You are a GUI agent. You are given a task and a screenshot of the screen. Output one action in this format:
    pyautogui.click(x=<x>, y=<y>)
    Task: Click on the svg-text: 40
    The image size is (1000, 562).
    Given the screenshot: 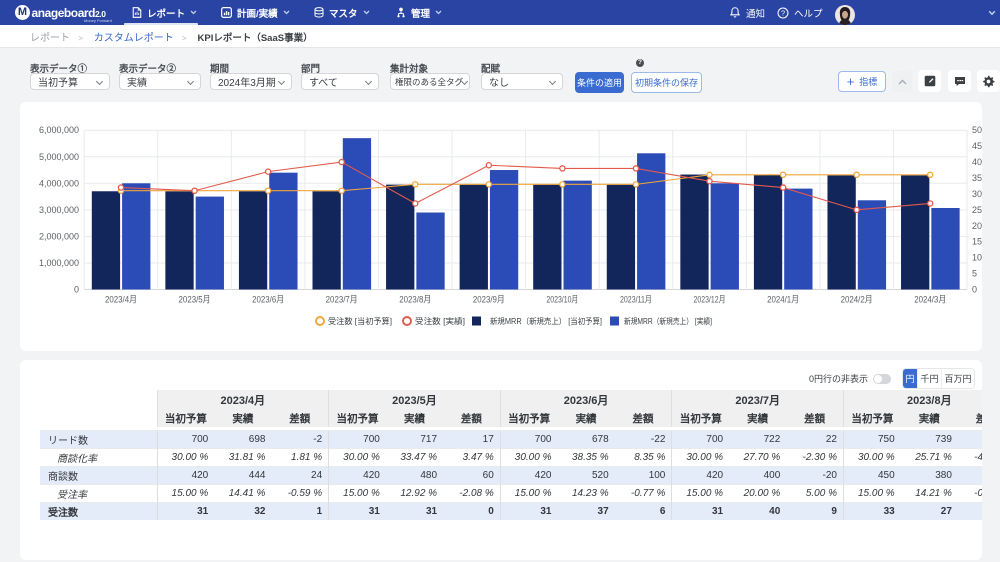 What is the action you would take?
    pyautogui.click(x=977, y=162)
    